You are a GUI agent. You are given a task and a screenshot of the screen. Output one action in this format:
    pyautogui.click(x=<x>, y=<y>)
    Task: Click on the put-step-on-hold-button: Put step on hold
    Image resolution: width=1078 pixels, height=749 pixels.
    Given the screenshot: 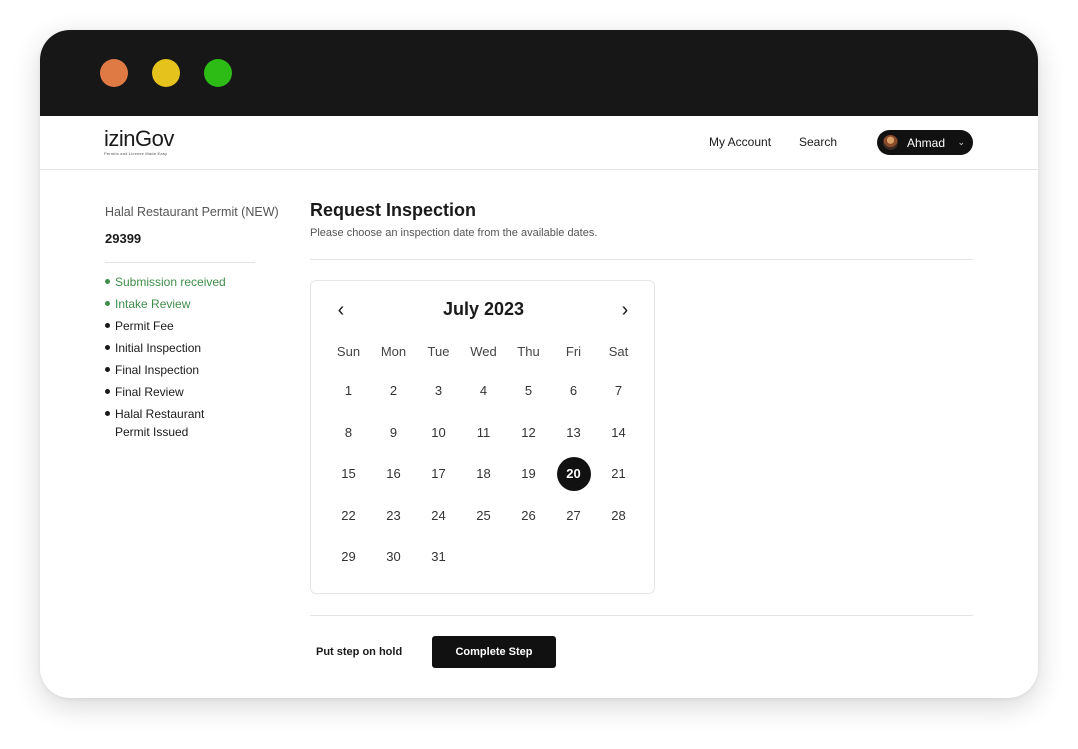 What is the action you would take?
    pyautogui.click(x=359, y=652)
    